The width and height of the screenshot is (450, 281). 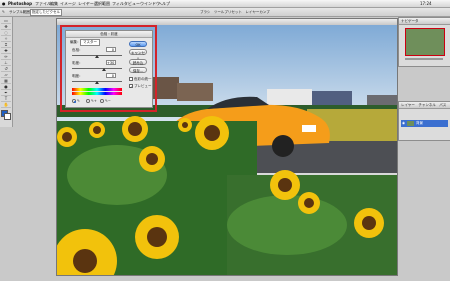 What do you see at coordinates (138, 55) in the screenshot?
I see `cancel-button: キャンセル` at bounding box center [138, 55].